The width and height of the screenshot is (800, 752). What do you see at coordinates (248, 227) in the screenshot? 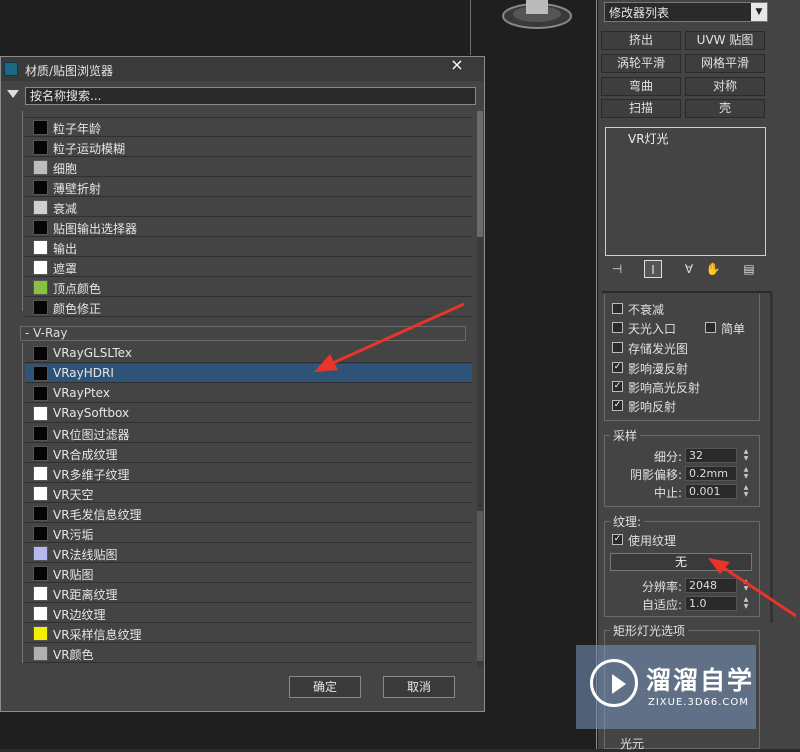
I see `list-item: 贴图输出选择器` at bounding box center [248, 227].